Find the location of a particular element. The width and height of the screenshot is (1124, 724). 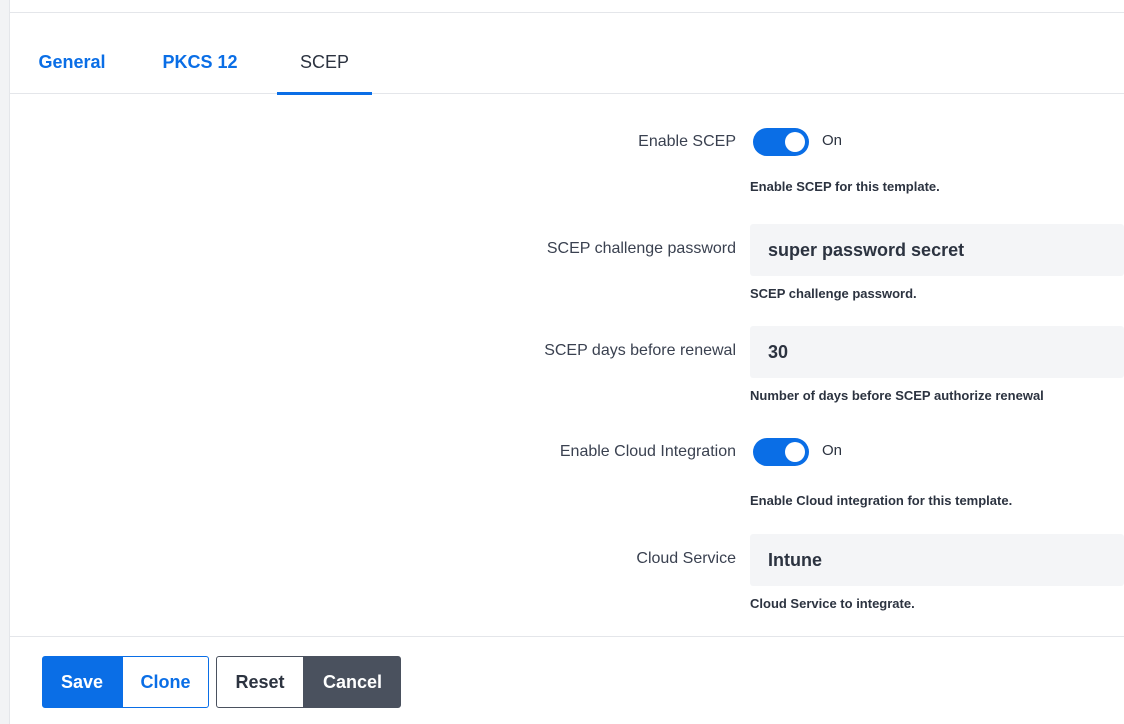

cloud-service-help: Cloud Service to integrate. is located at coordinates (832, 603).